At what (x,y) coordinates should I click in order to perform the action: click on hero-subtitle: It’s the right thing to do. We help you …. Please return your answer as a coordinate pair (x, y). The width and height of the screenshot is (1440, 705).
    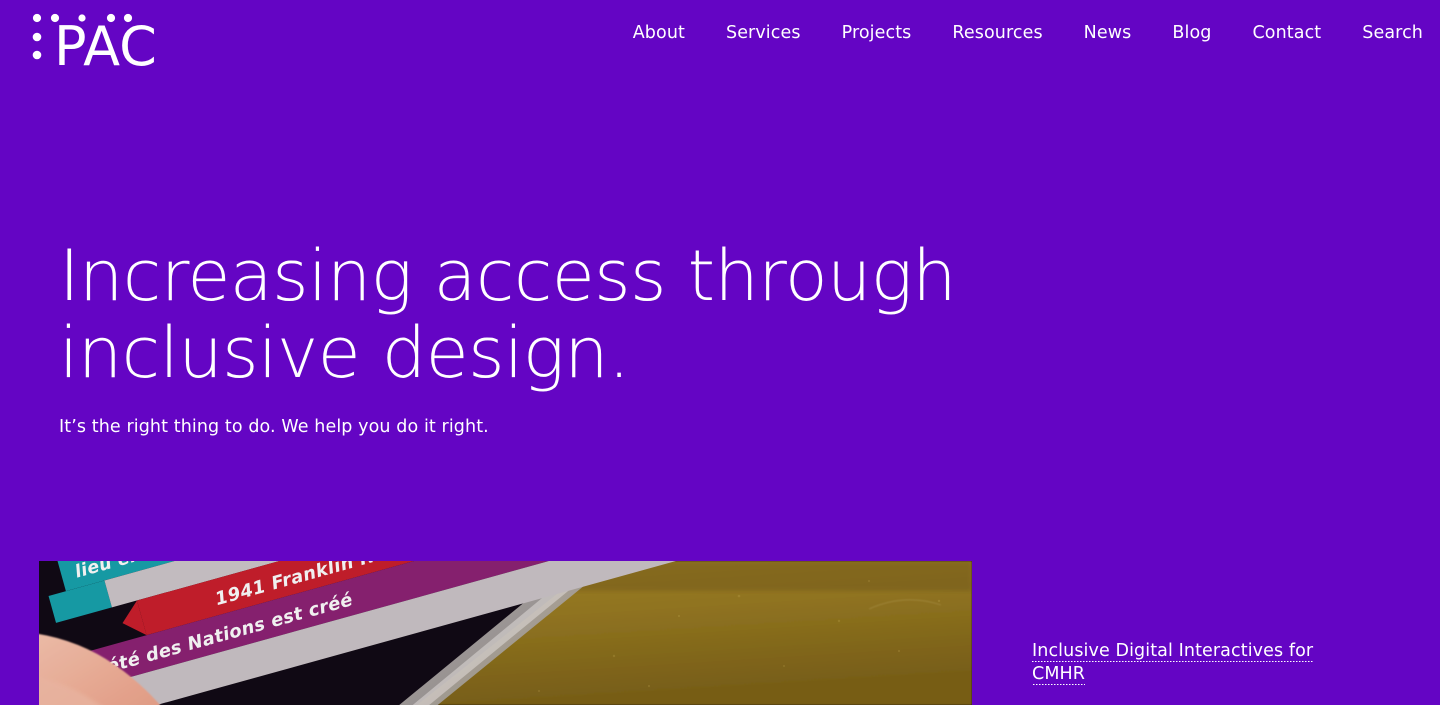
    Looking at the image, I should click on (274, 427).